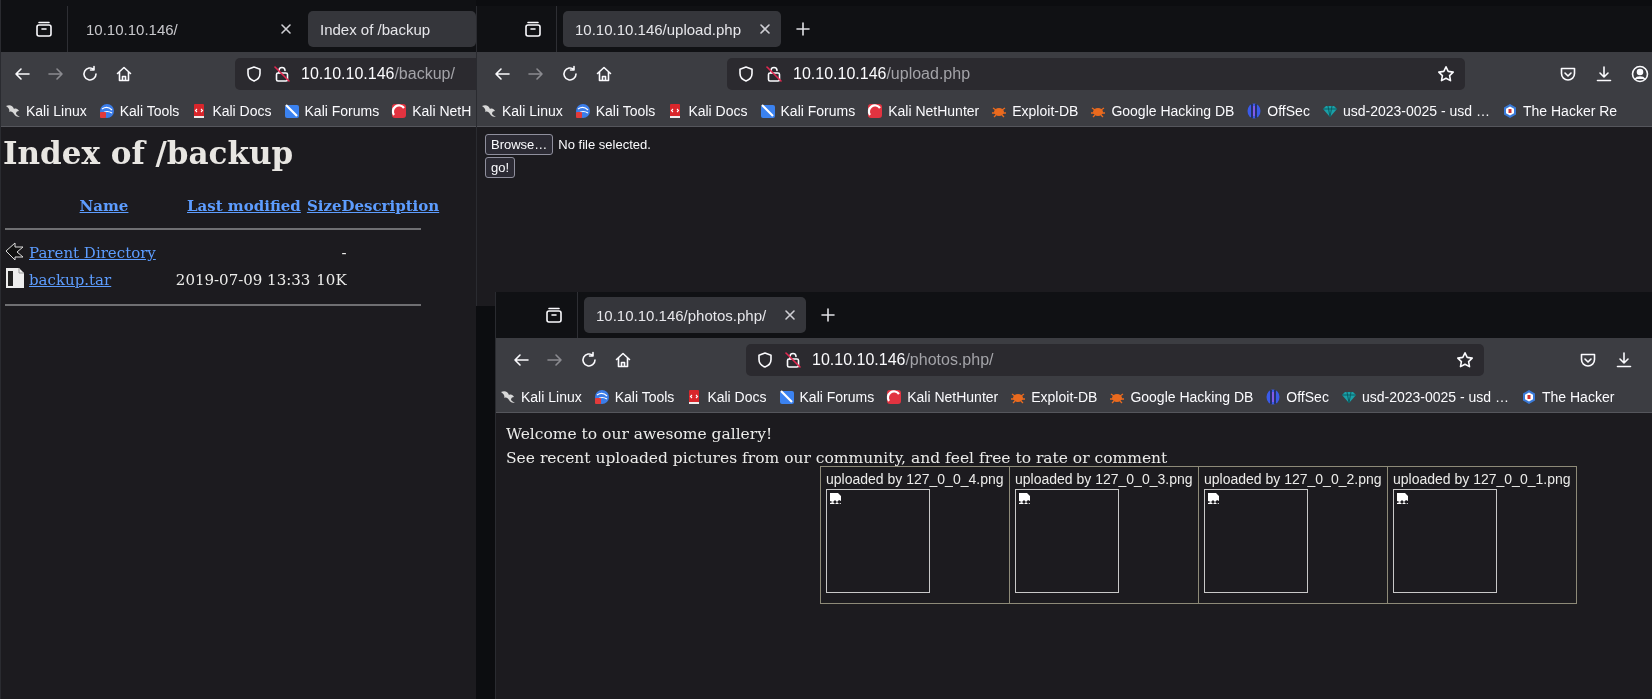  Describe the element at coordinates (70, 280) in the screenshot. I see `file-link: backup.tar` at that location.